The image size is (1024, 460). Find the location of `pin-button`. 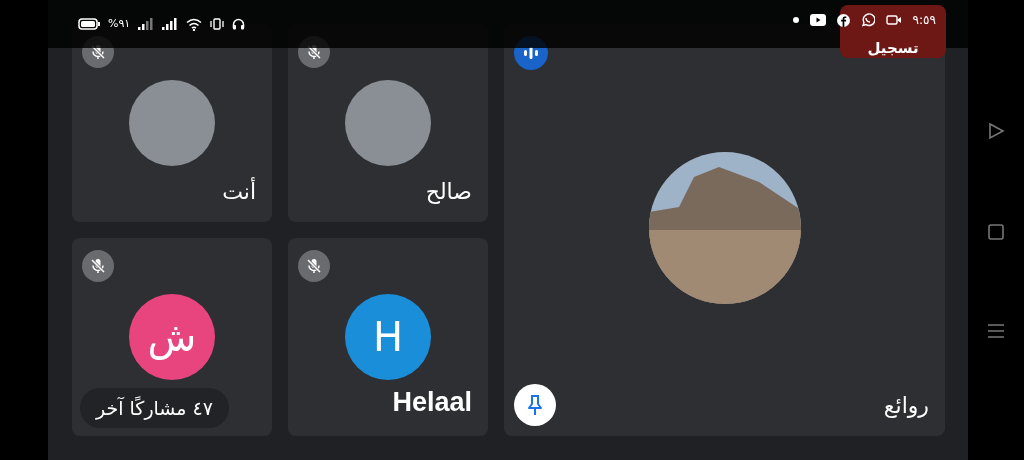

pin-button is located at coordinates (535, 405).